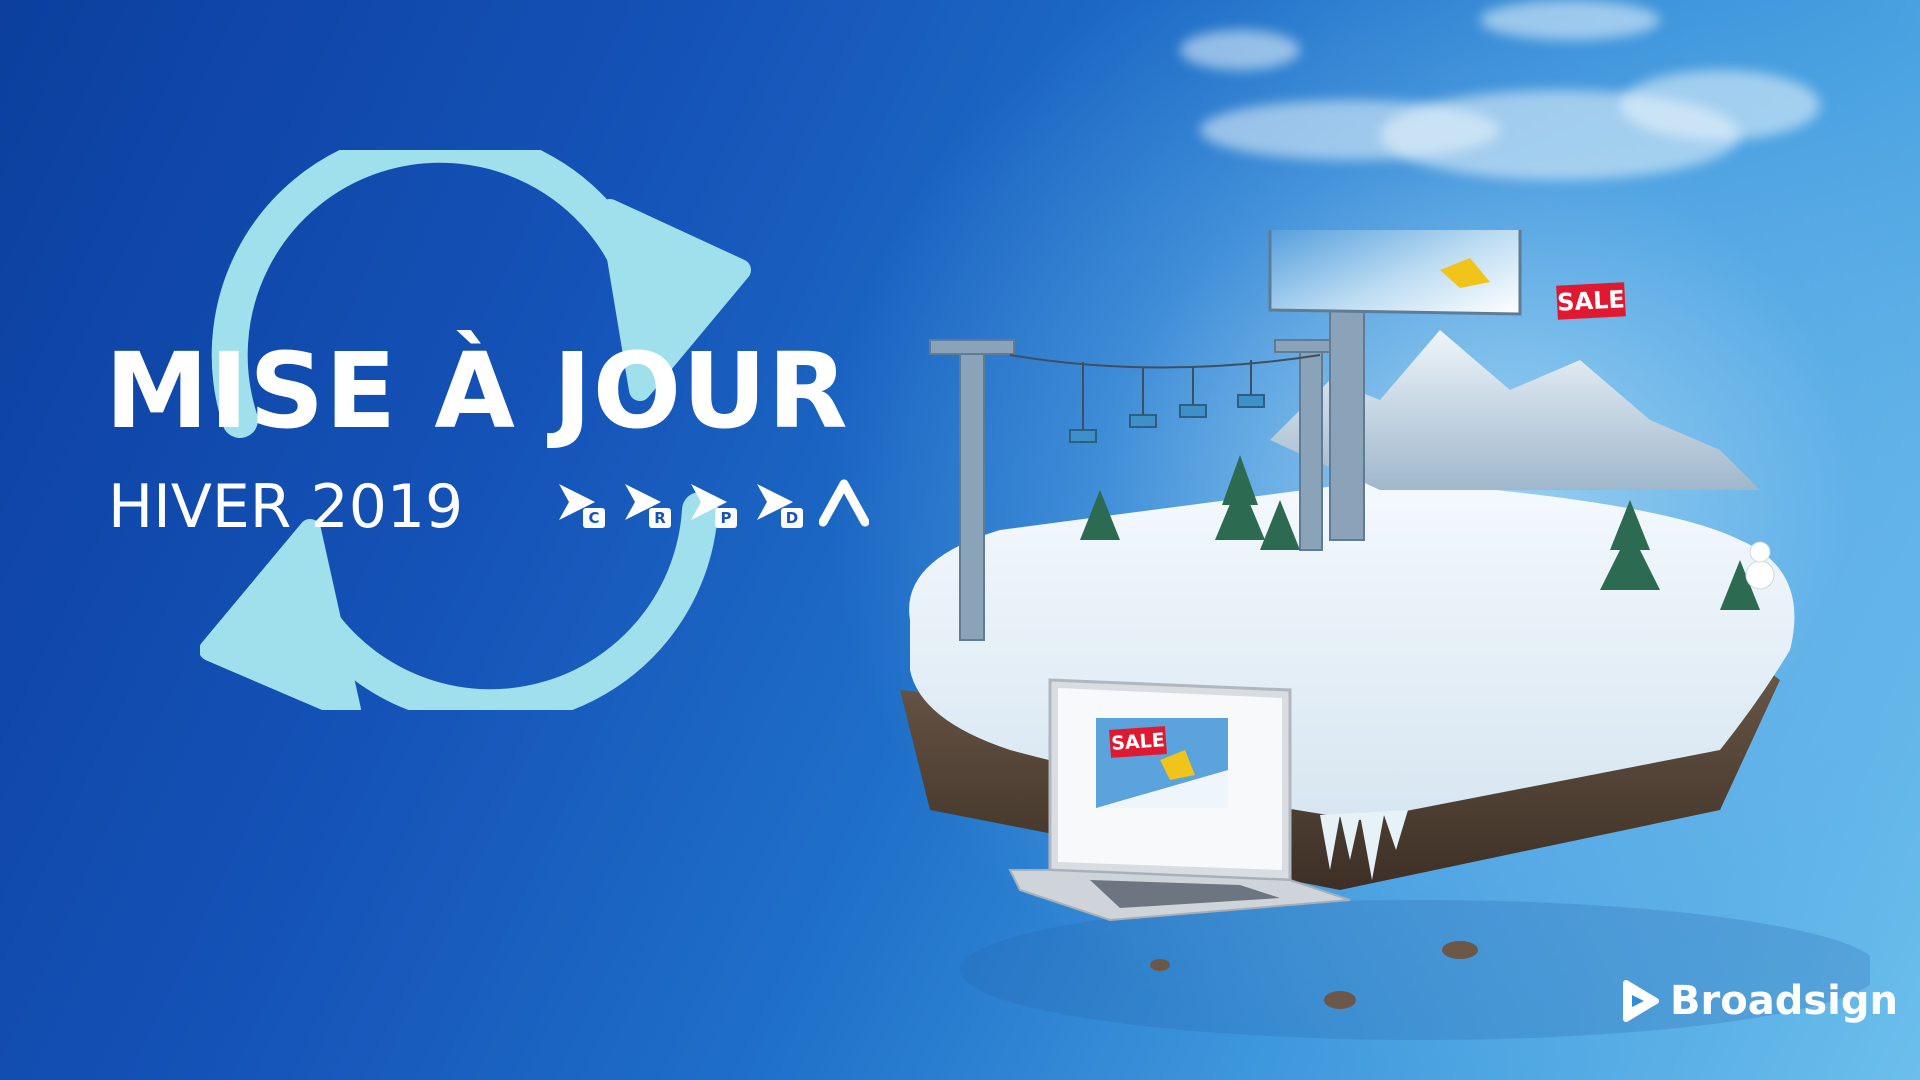  What do you see at coordinates (580, 503) in the screenshot?
I see `play-arrow-c-icon: C` at bounding box center [580, 503].